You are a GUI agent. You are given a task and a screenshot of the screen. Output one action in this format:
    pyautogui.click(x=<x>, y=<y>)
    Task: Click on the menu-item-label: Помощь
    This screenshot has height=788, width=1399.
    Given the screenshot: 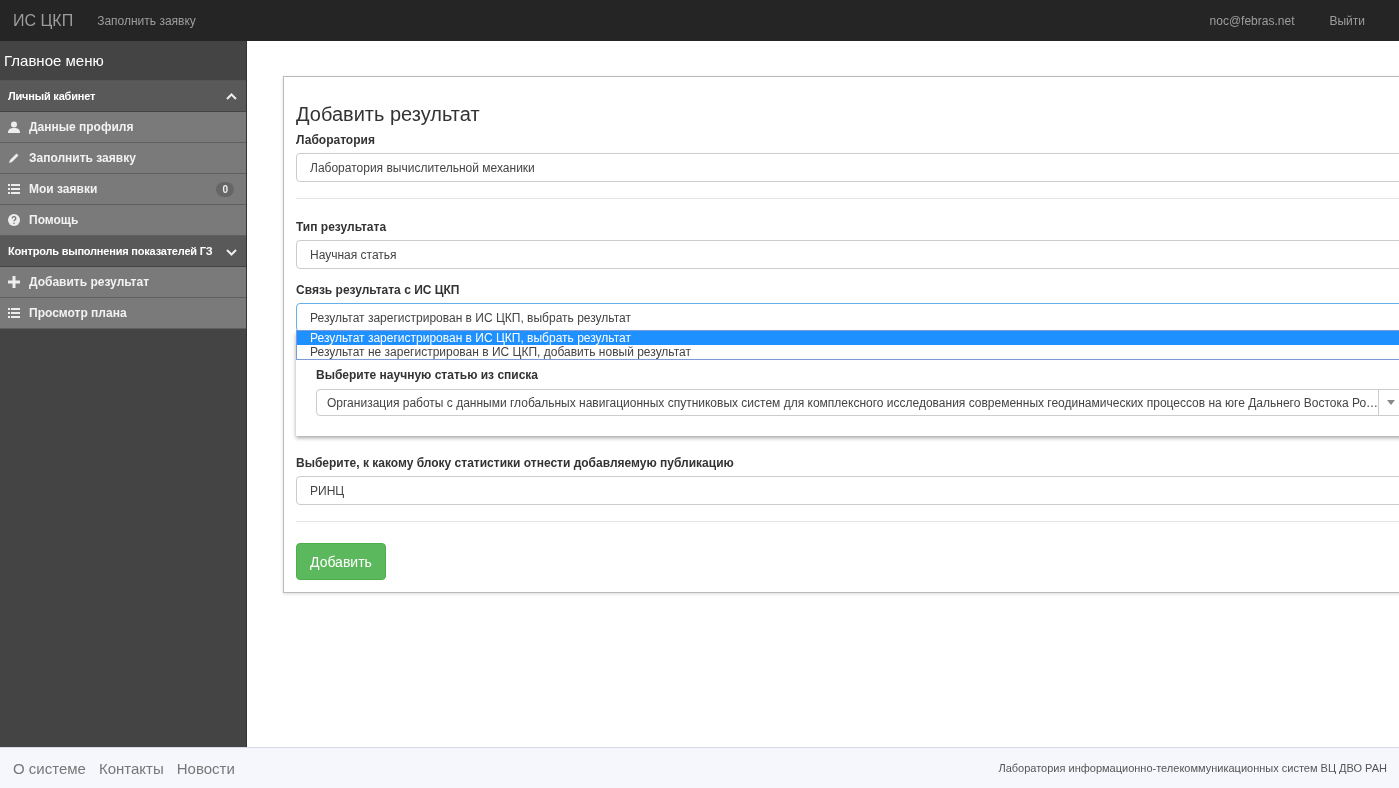 What is the action you would take?
    pyautogui.click(x=54, y=220)
    